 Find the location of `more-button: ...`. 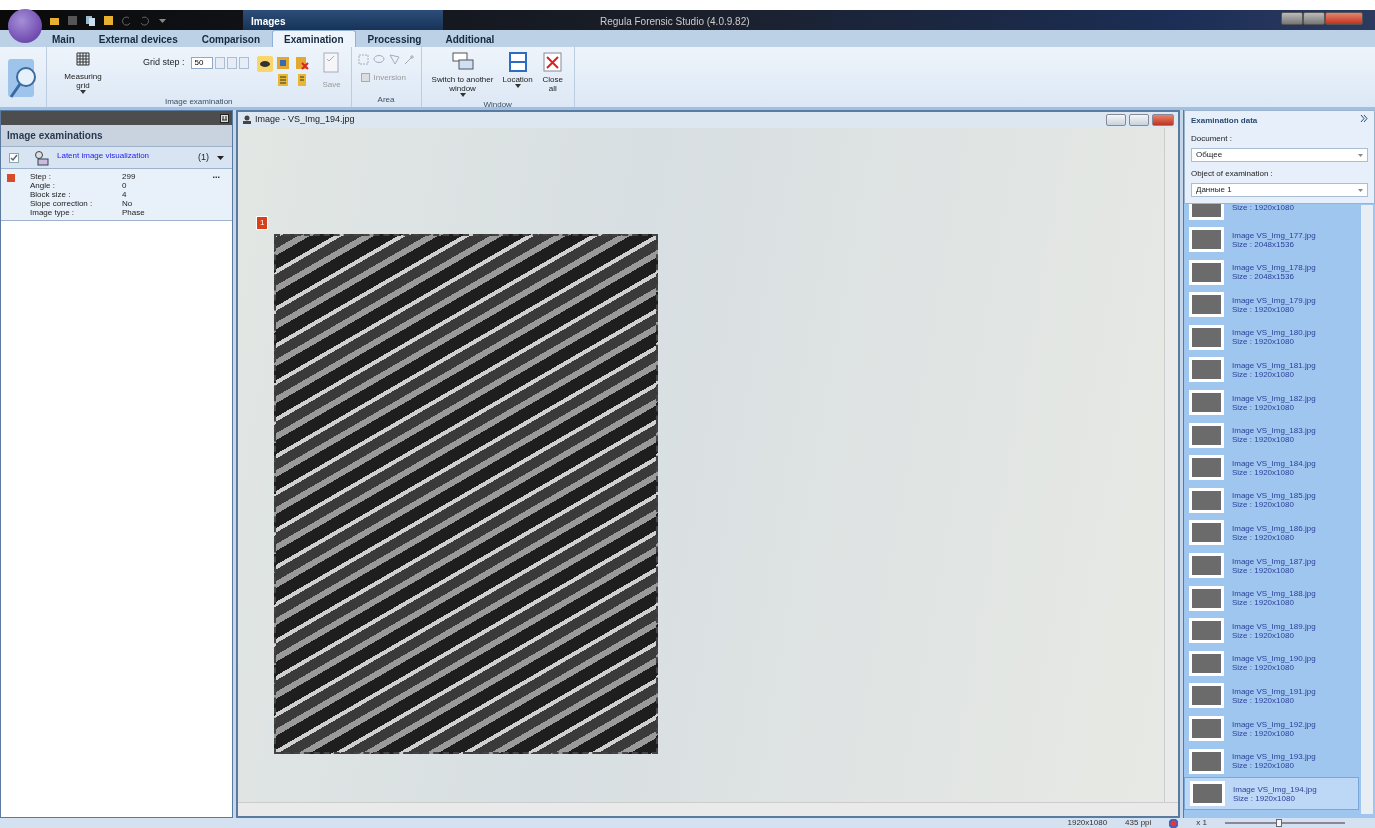

more-button: ... is located at coordinates (216, 194).